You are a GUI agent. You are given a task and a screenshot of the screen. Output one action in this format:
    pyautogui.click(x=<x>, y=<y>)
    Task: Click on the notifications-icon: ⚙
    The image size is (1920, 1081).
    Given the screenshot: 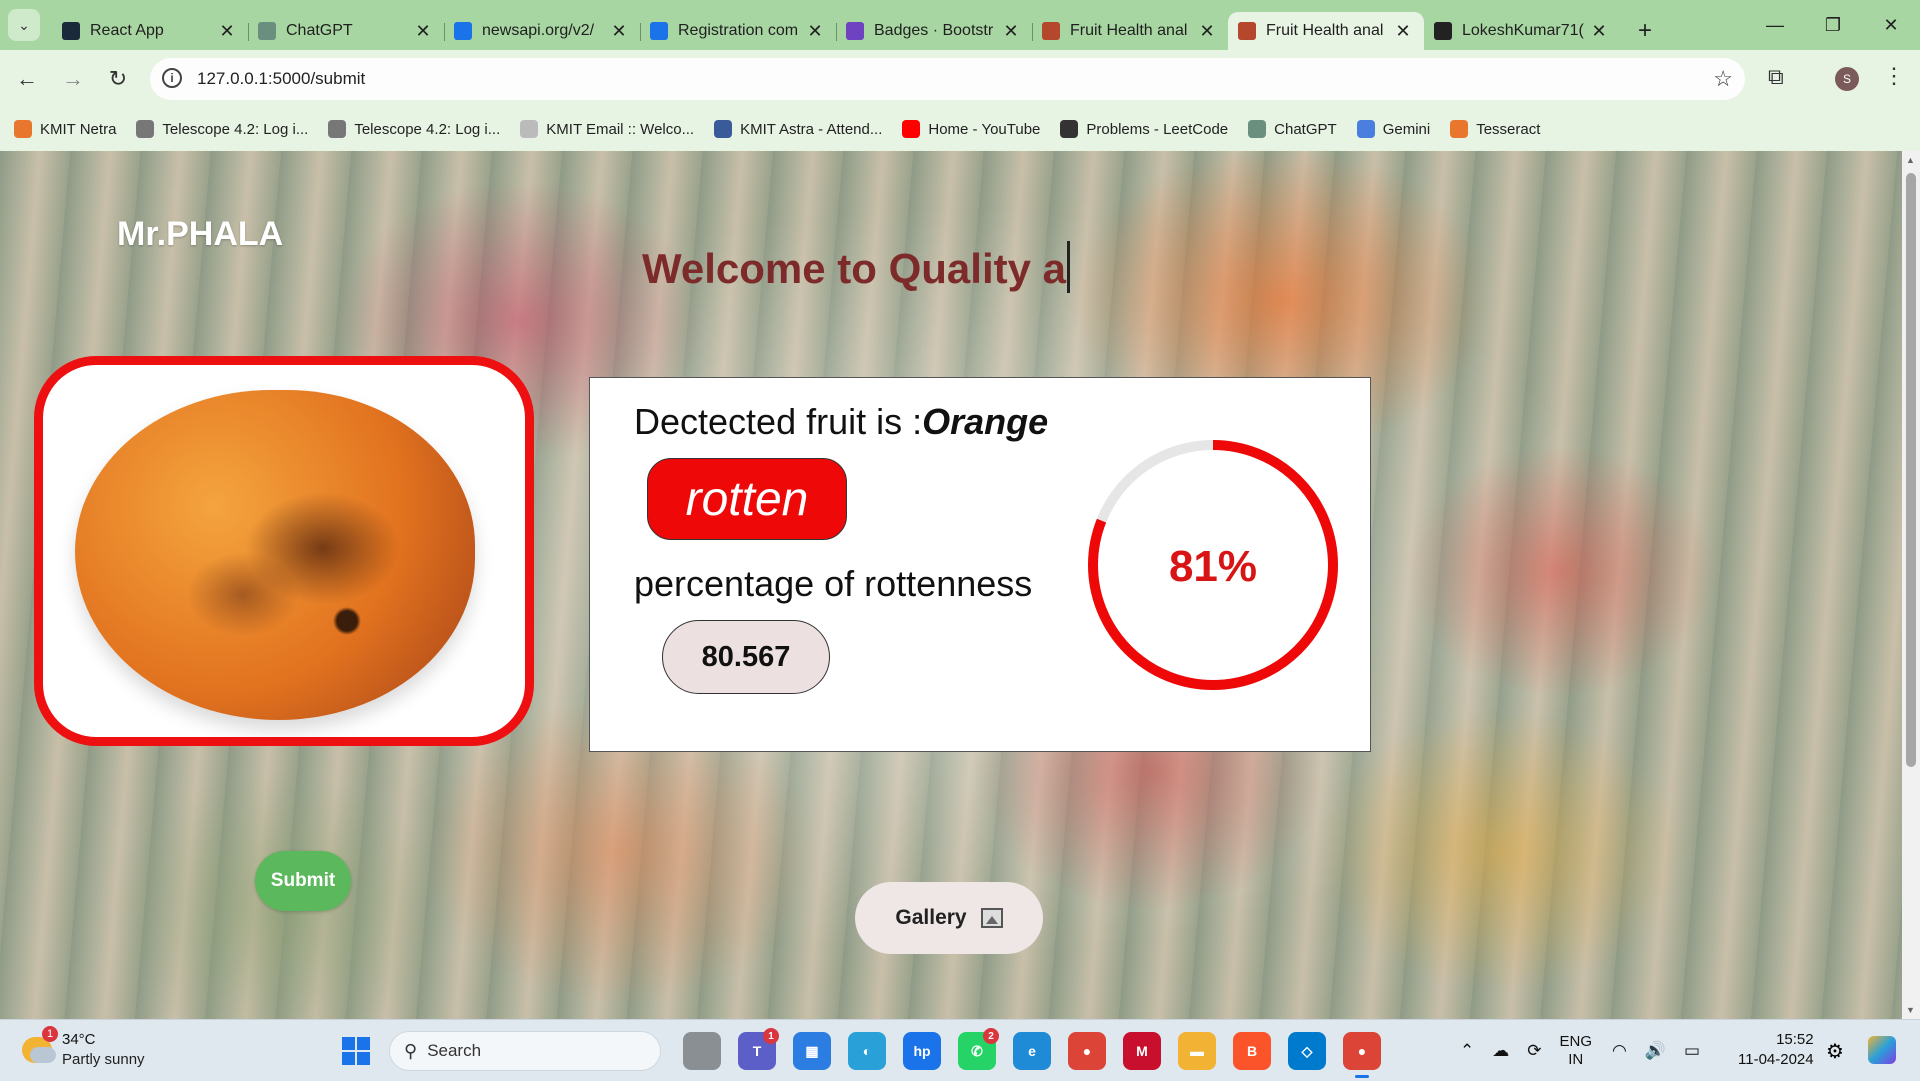 What is the action you would take?
    pyautogui.click(x=1835, y=1051)
    